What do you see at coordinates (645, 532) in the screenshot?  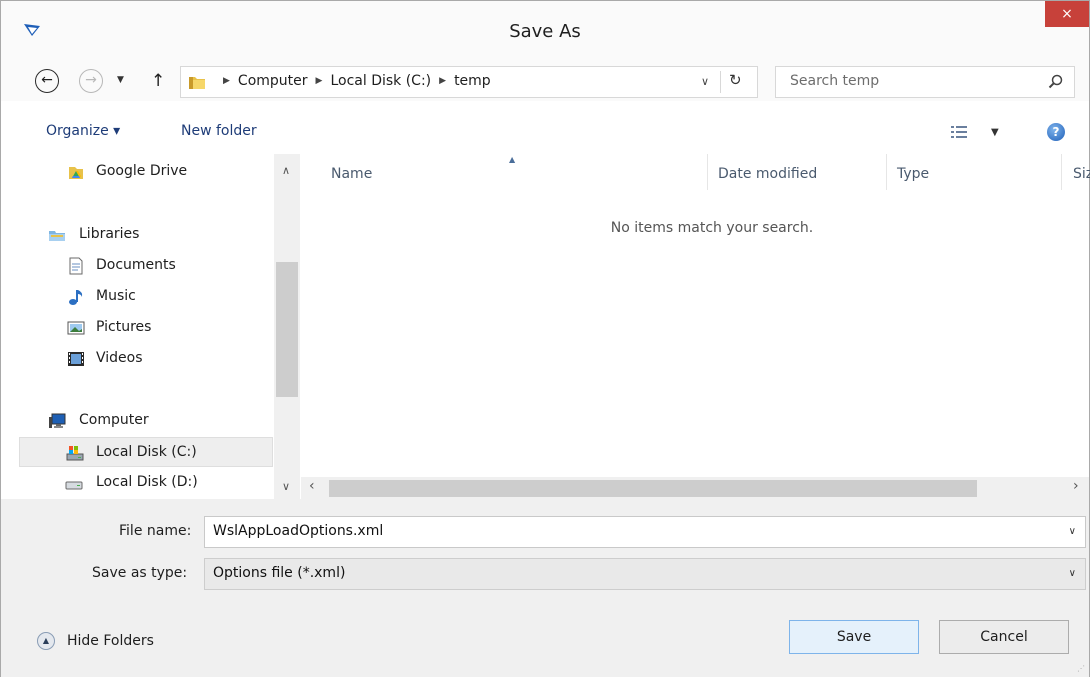 I see `file-name-field: WslAppLoadOptions.xml ∨` at bounding box center [645, 532].